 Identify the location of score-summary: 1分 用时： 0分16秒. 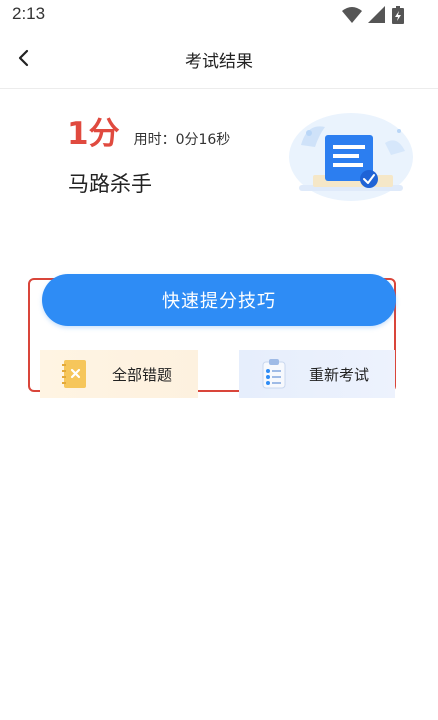
(148, 133).